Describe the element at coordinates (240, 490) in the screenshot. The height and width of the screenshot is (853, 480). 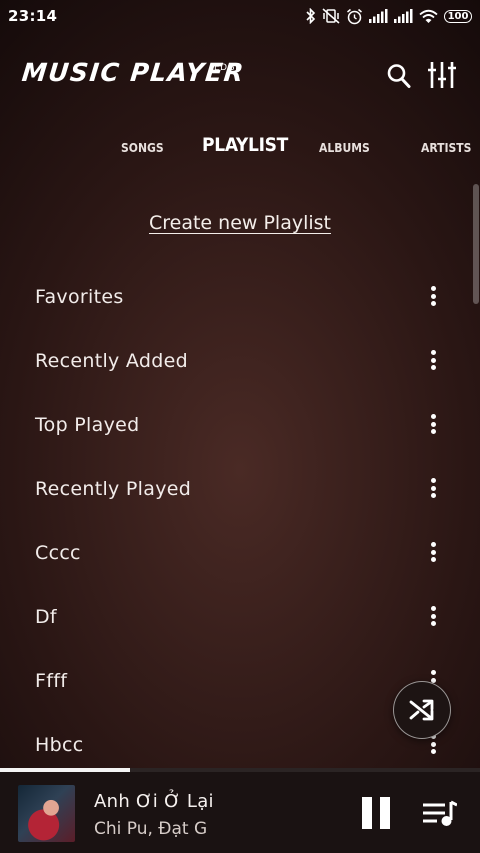
I see `playlist-item: Recently Played` at that location.